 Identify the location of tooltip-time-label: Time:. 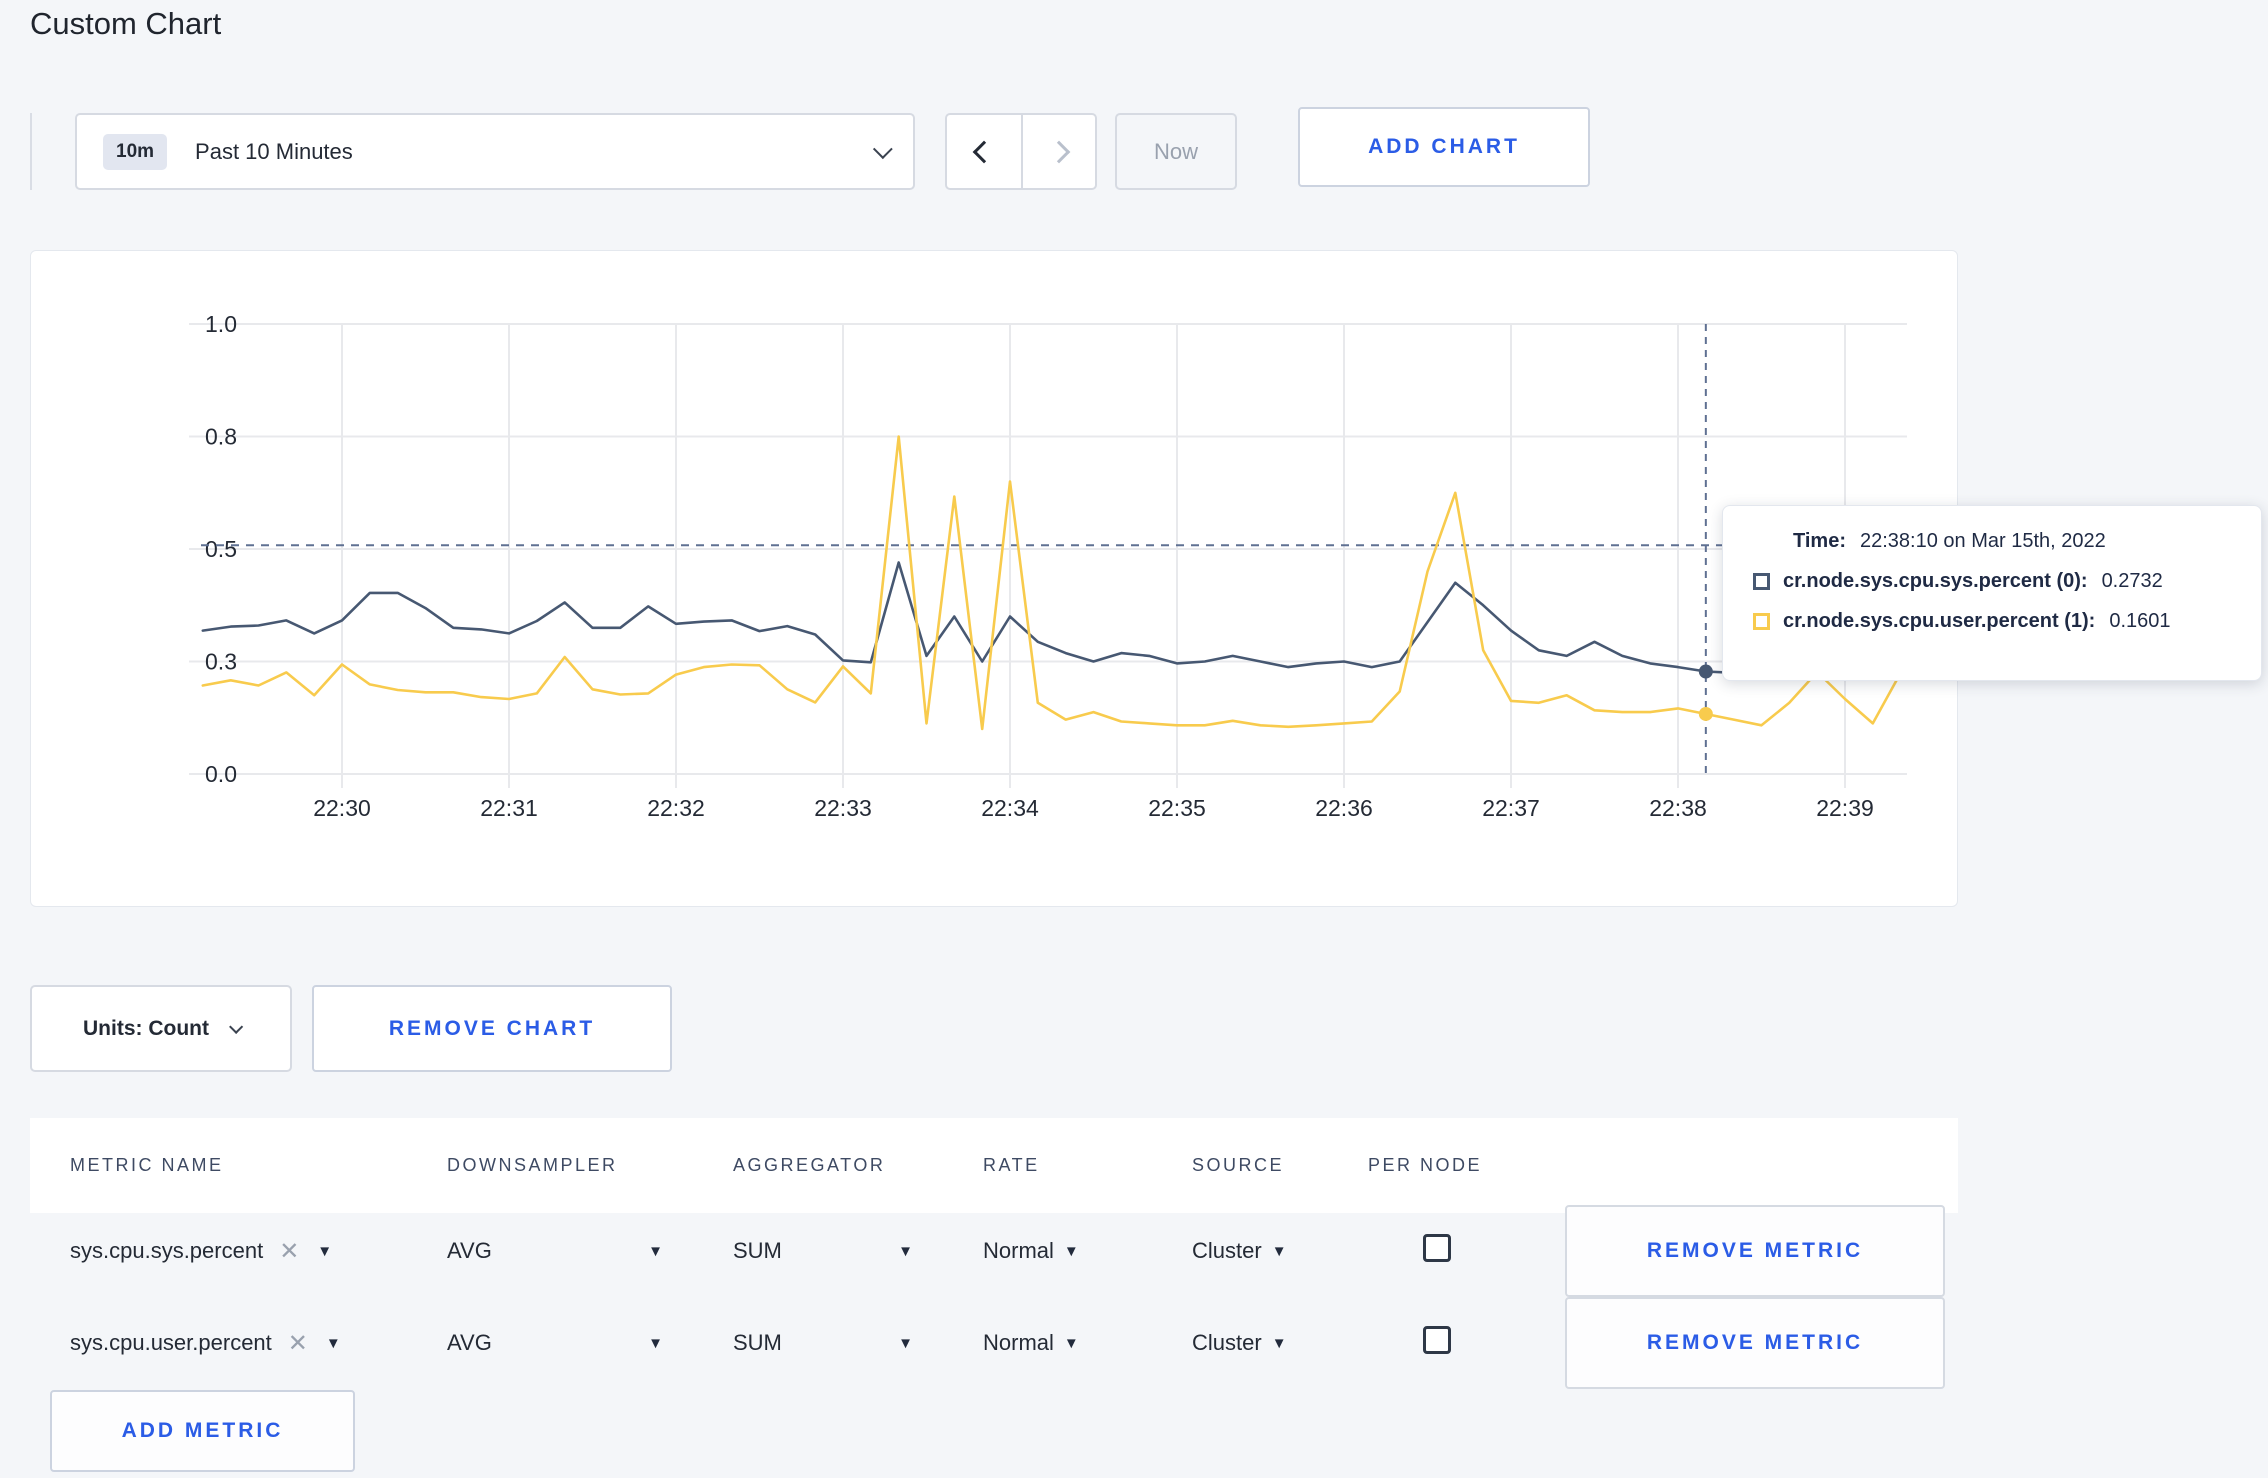
(1819, 541).